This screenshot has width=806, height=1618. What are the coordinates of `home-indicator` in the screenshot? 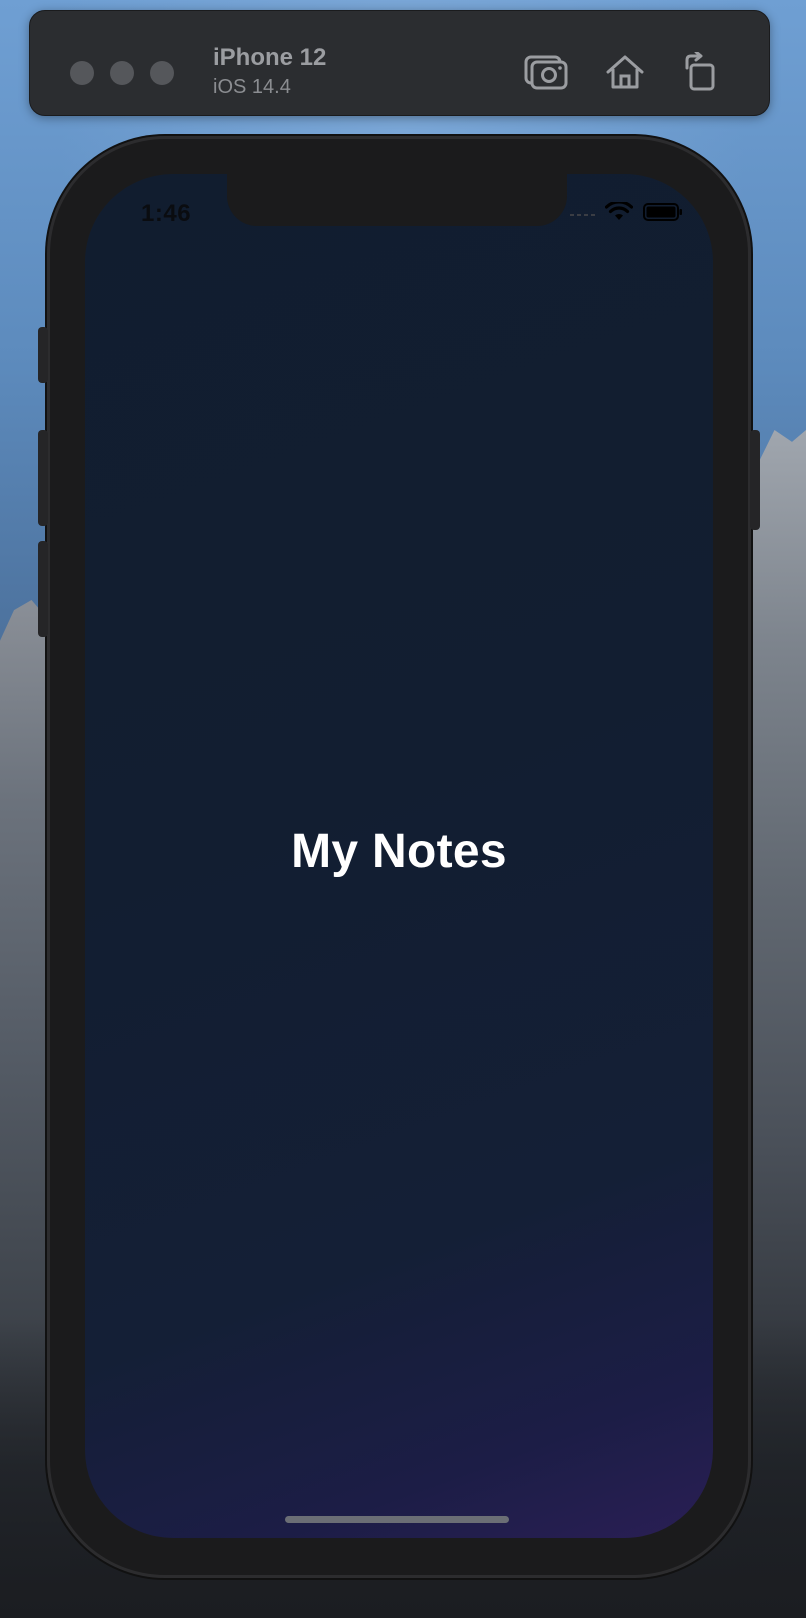 It's located at (397, 1519).